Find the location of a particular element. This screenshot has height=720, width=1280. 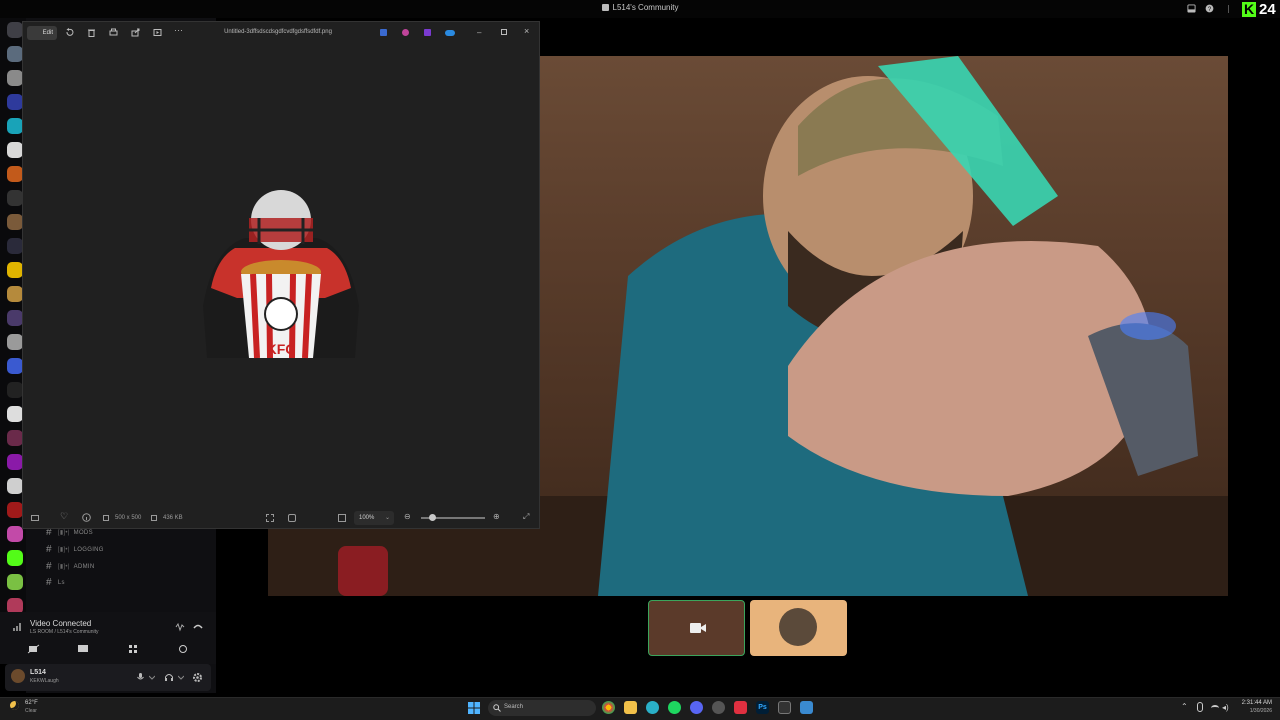

tray-overflow-icon: ⌃ is located at coordinates (1184, 706).